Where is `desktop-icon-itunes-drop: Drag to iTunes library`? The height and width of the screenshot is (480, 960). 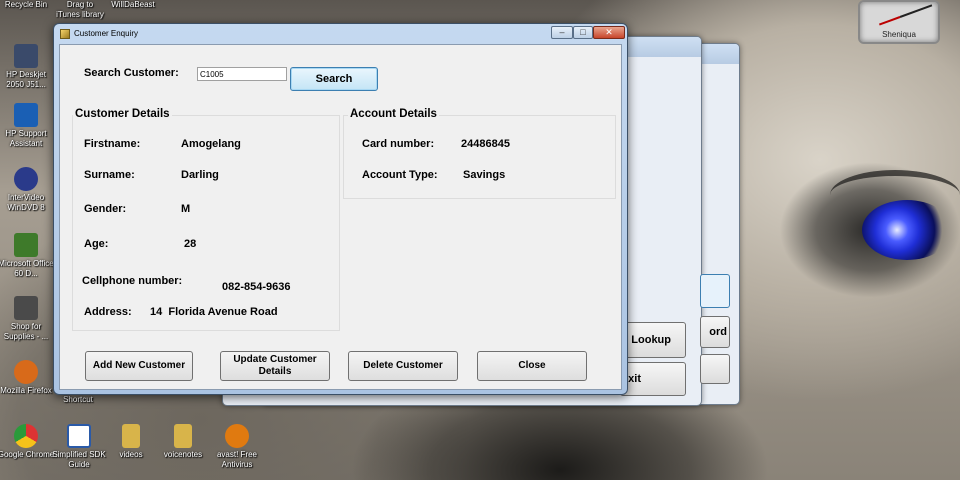 desktop-icon-itunes-drop: Drag to iTunes library is located at coordinates (80, 10).